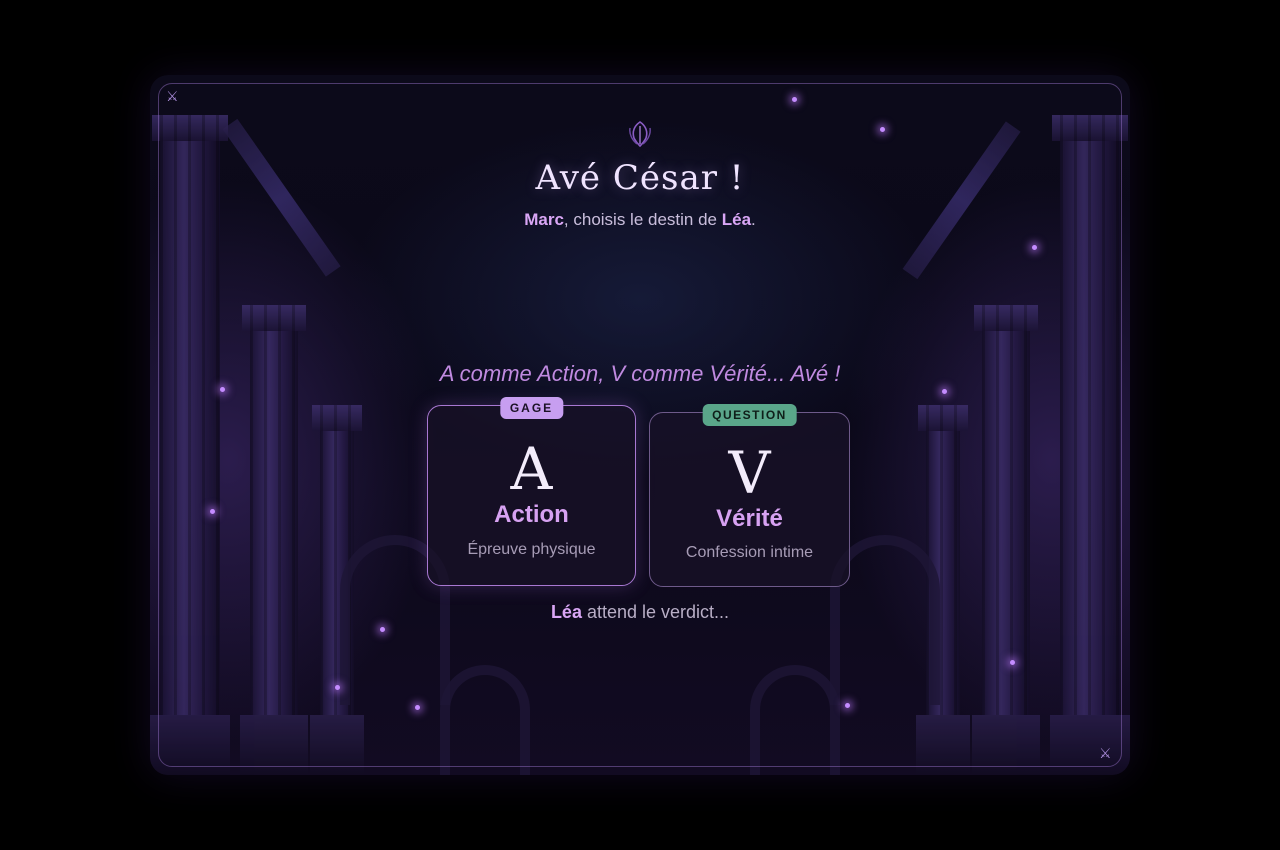 The image size is (1280, 850). What do you see at coordinates (795, 720) in the screenshot?
I see `right-small-arch-decoration` at bounding box center [795, 720].